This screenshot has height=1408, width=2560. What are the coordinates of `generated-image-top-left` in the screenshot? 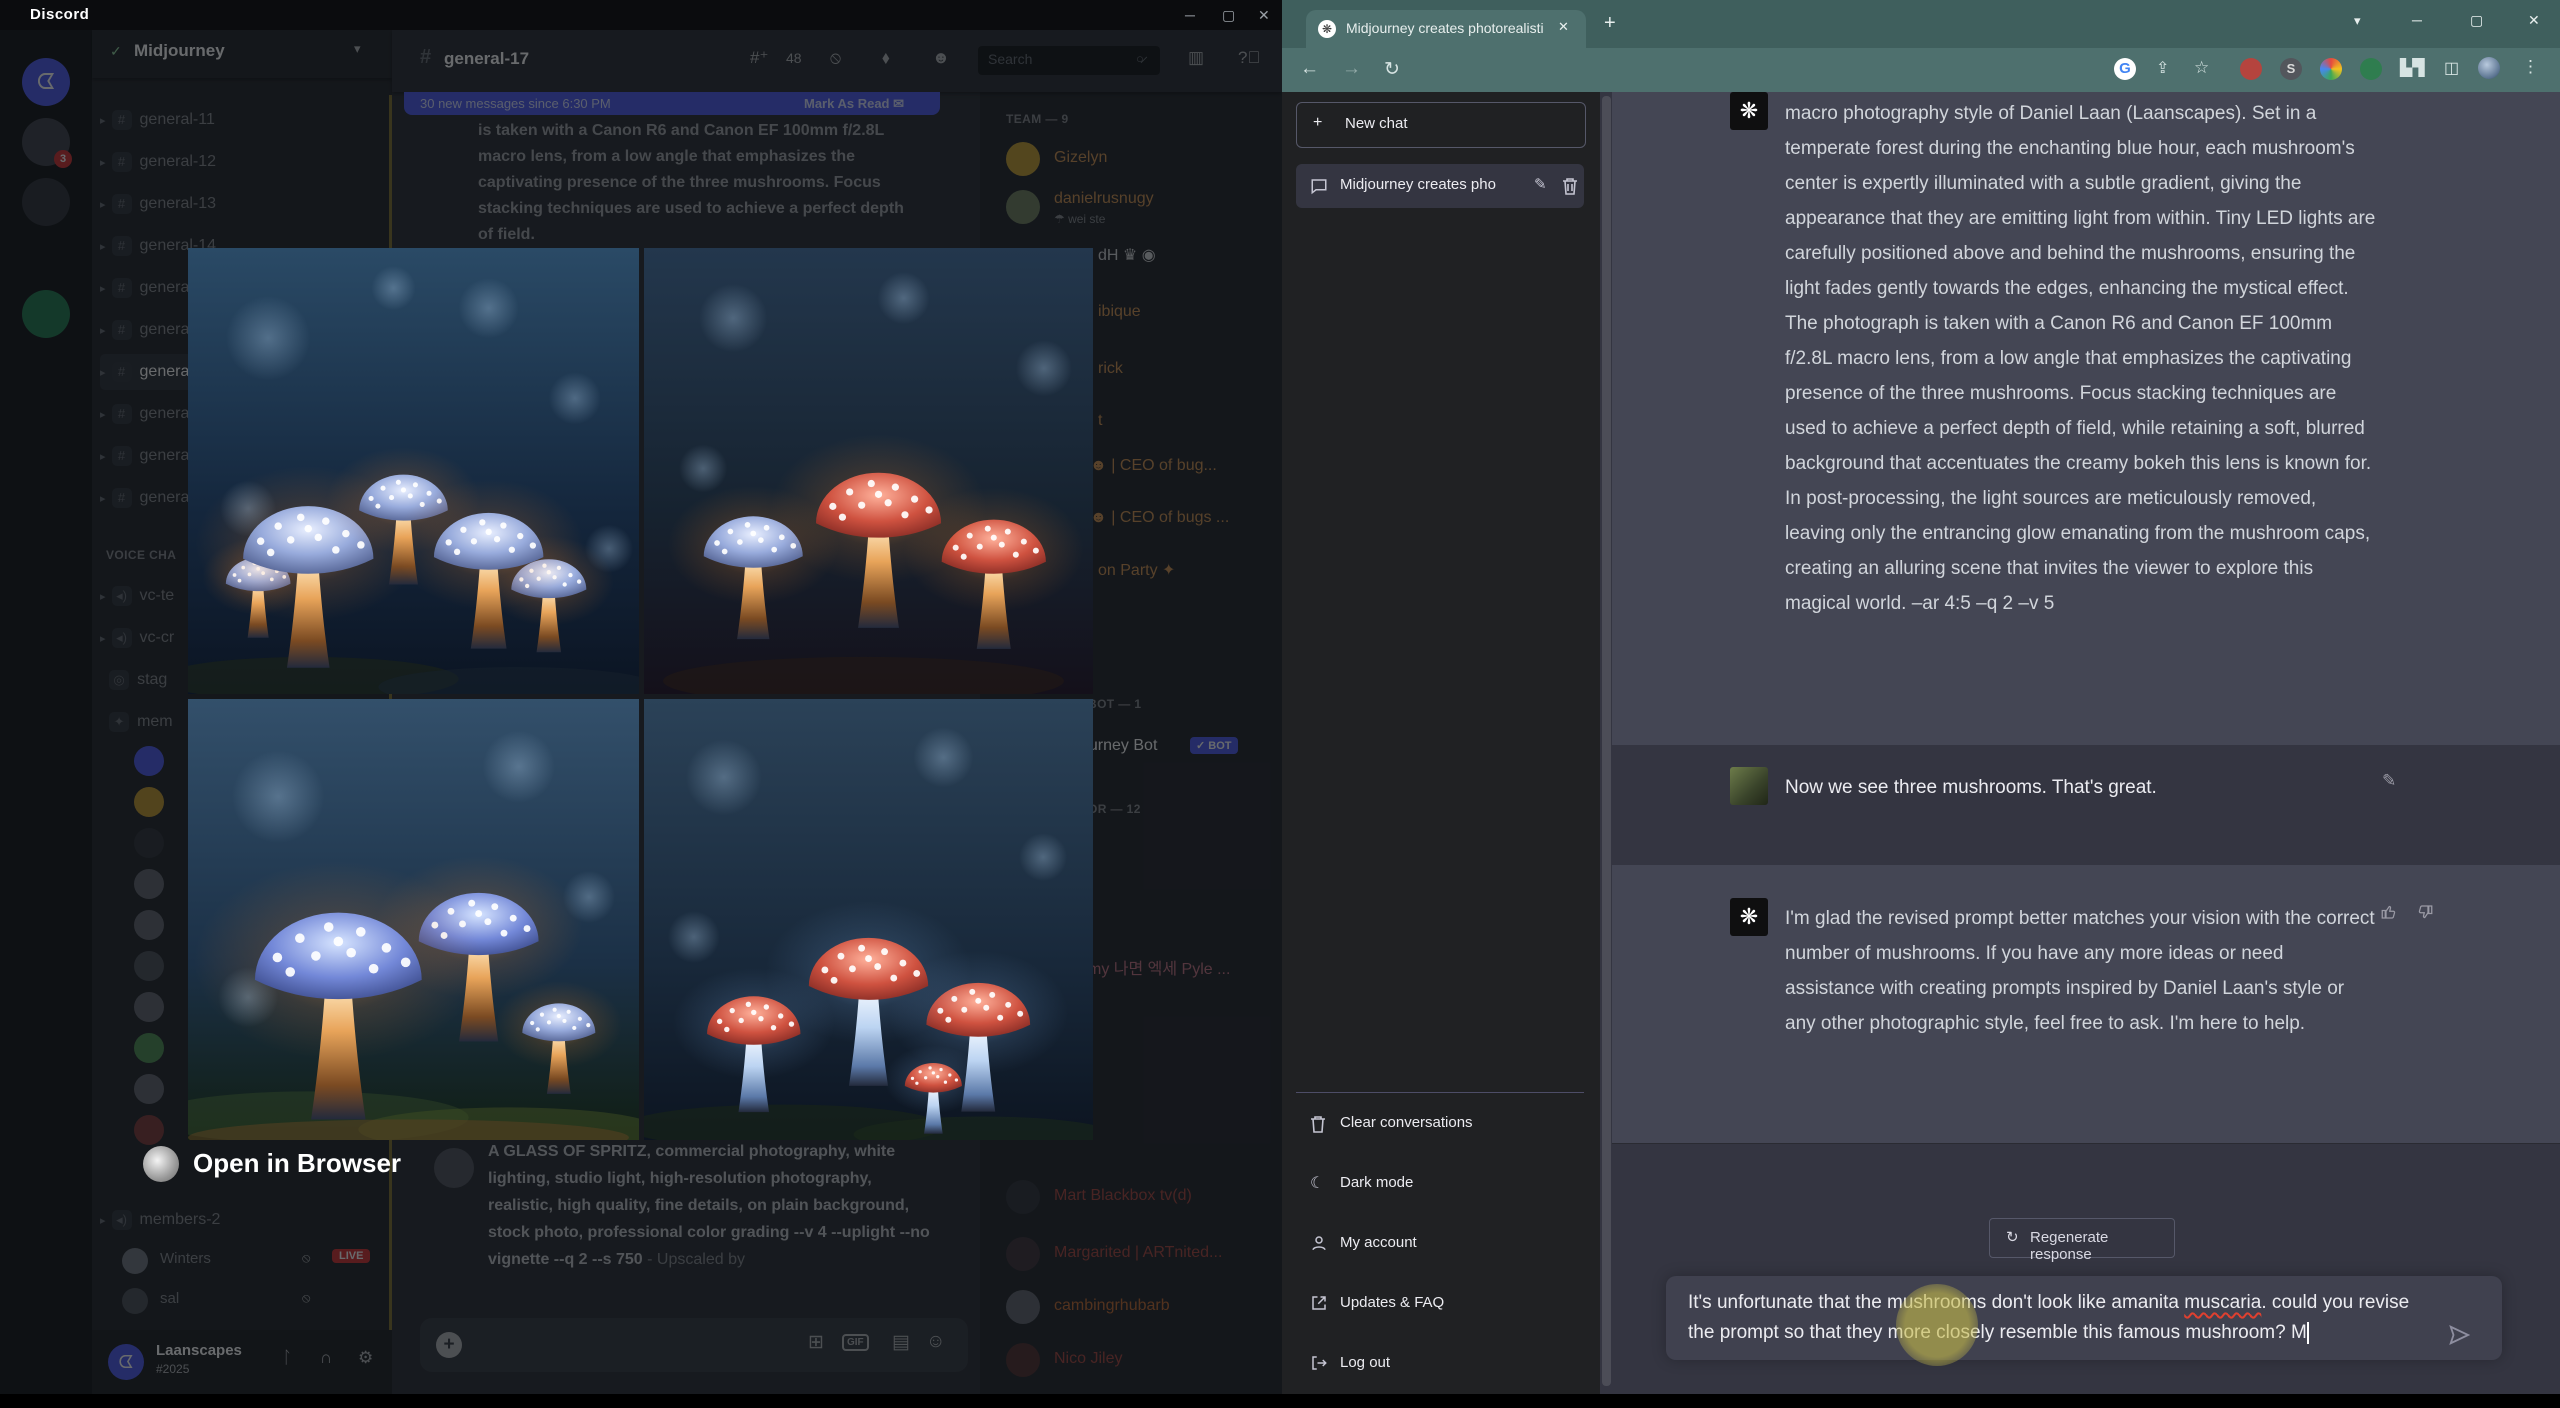 It's located at (413, 471).